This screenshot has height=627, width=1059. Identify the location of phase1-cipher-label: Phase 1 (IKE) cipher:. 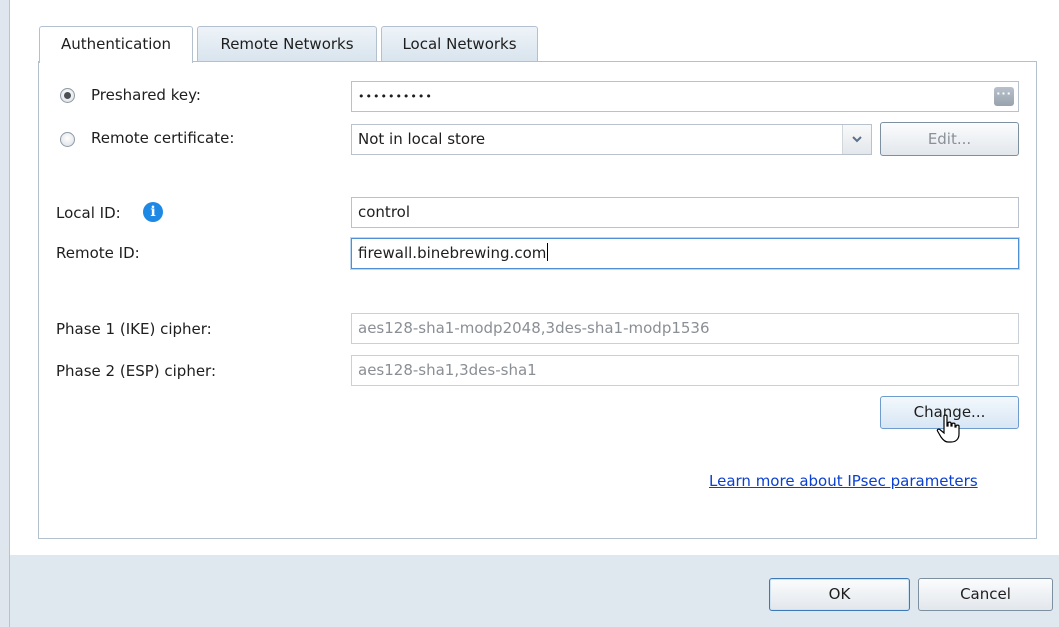
(134, 329).